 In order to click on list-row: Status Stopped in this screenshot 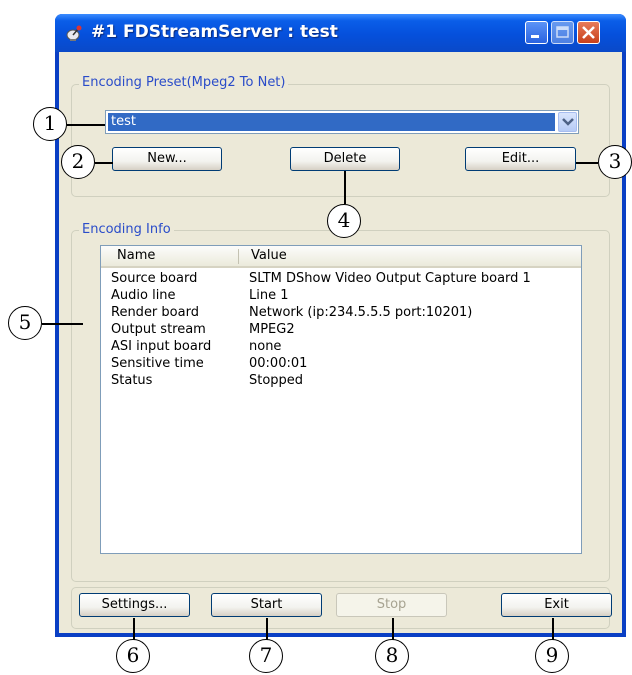, I will do `click(341, 380)`.